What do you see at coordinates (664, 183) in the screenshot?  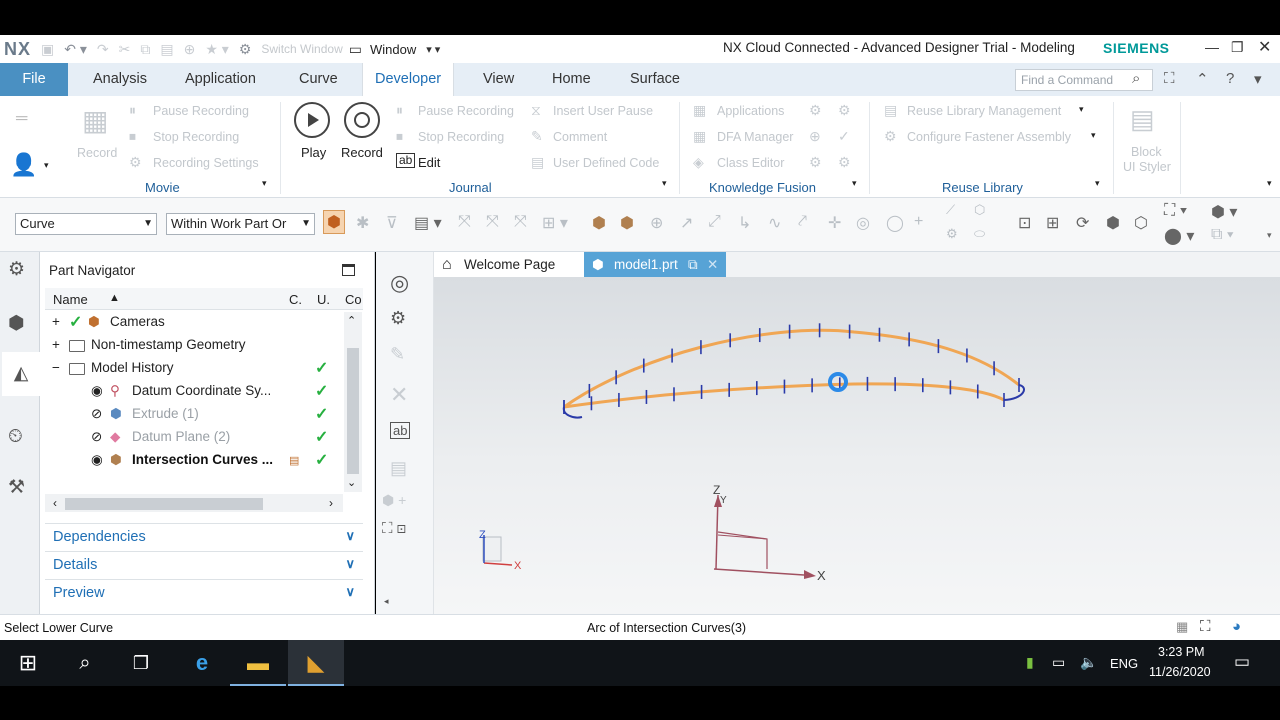 I see `journal-group-chevron-icon: ▾` at bounding box center [664, 183].